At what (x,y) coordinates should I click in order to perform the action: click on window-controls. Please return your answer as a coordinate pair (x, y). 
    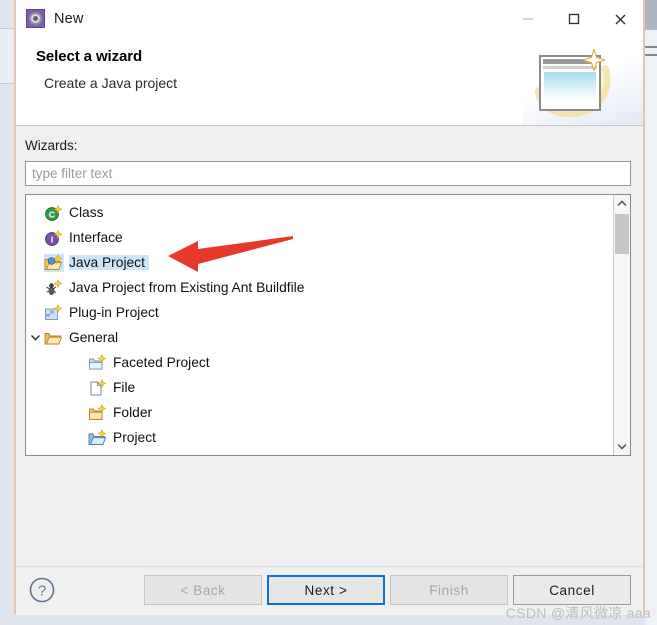
    Looking at the image, I should click on (574, 19).